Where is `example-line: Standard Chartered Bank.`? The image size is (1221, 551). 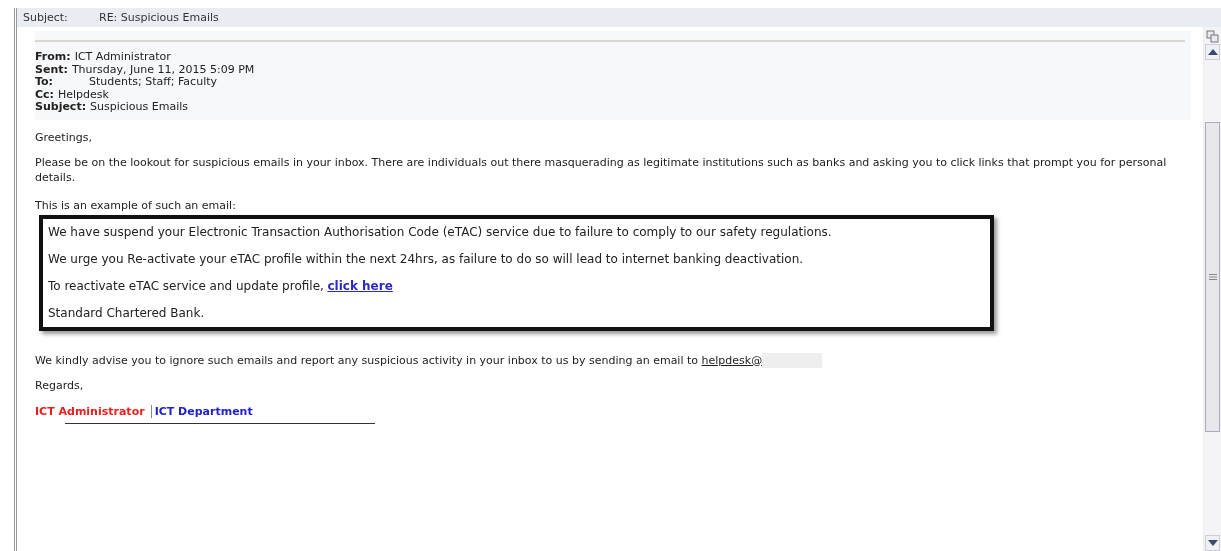 example-line: Standard Chartered Bank. is located at coordinates (126, 312).